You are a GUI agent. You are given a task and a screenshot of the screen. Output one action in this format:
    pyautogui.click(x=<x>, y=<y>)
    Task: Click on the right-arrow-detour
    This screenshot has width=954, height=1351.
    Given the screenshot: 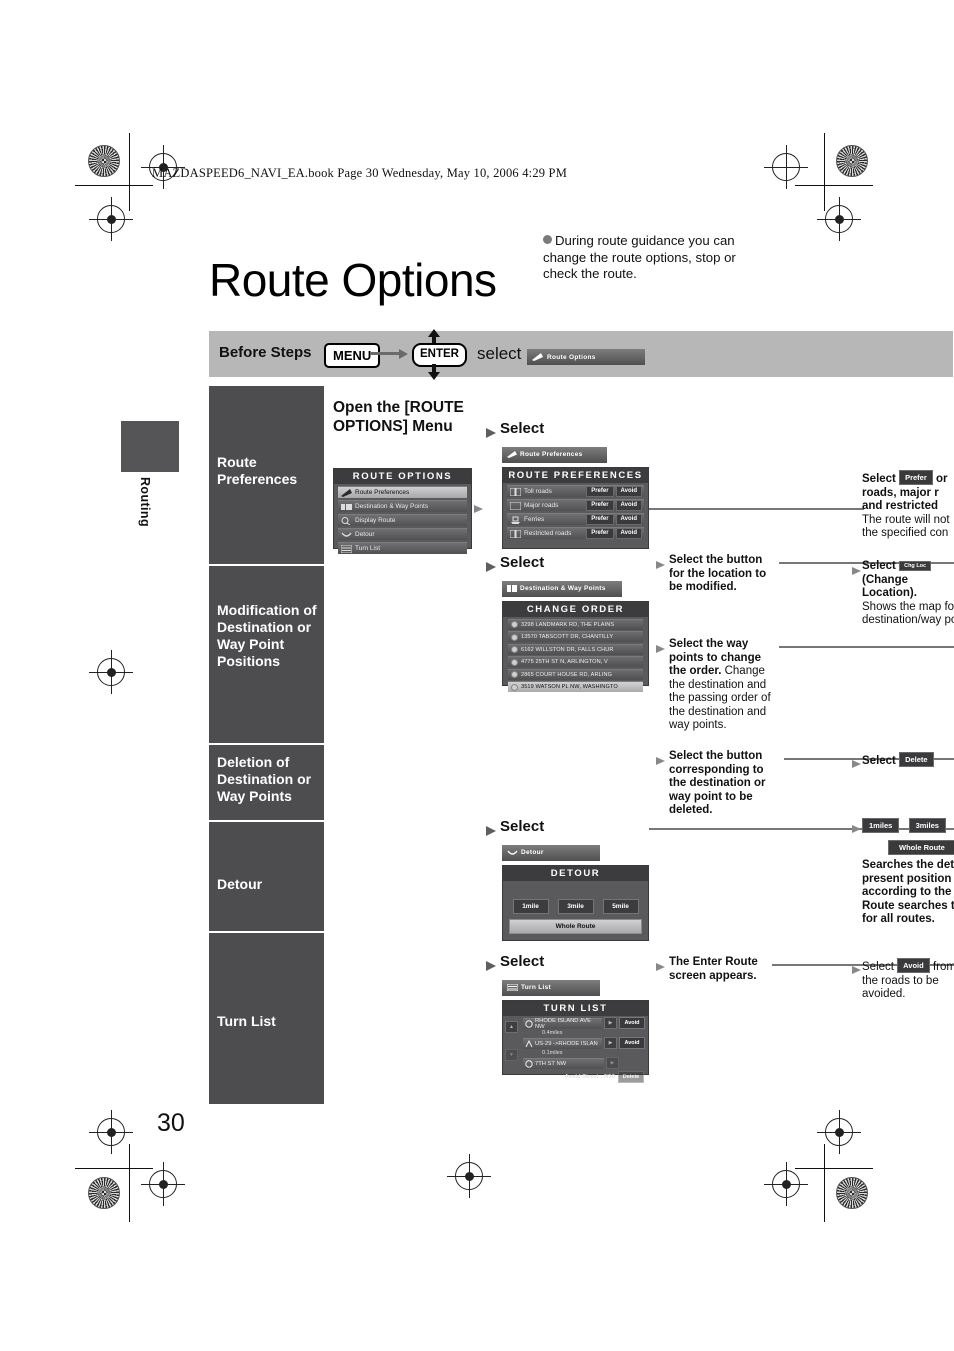 What is the action you would take?
    pyautogui.click(x=856, y=829)
    